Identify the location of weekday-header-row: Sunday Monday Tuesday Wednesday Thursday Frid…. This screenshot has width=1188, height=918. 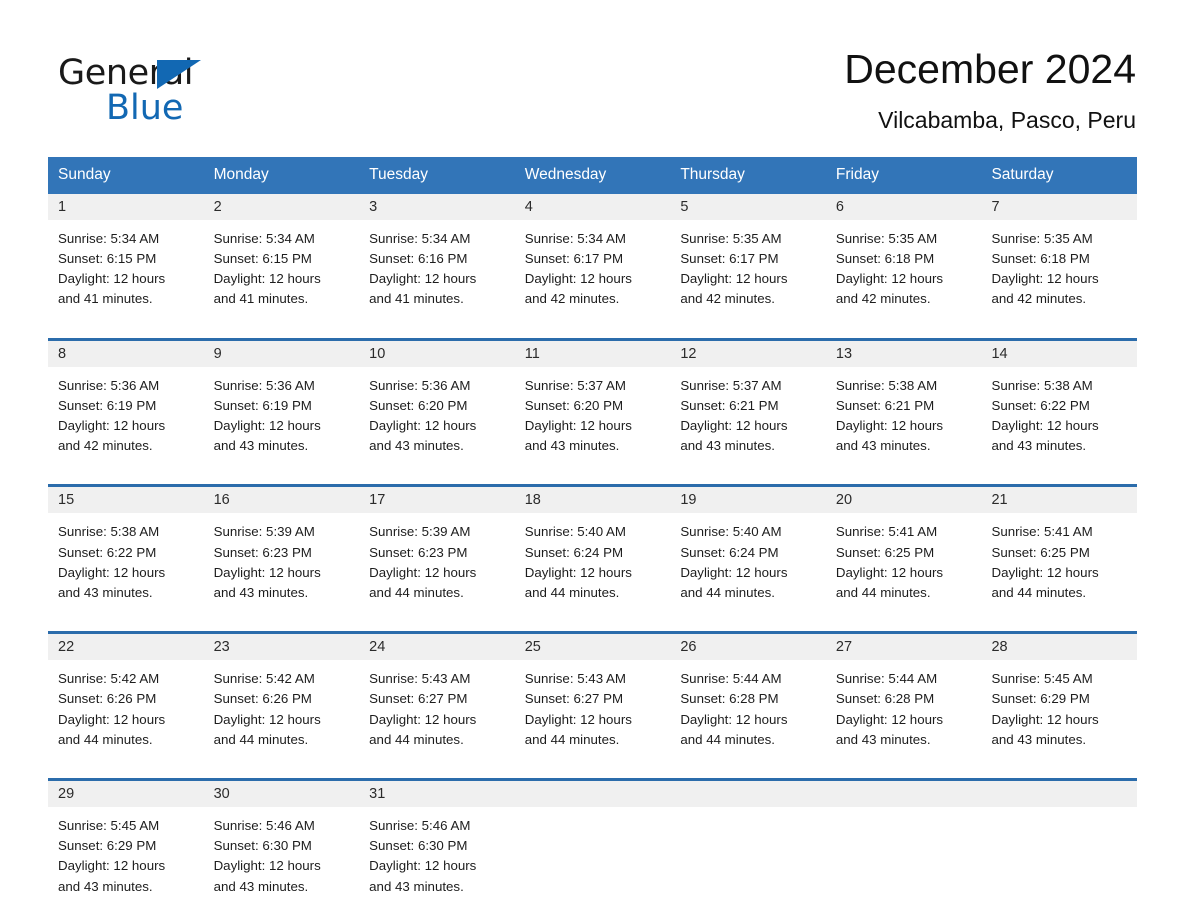
(592, 175).